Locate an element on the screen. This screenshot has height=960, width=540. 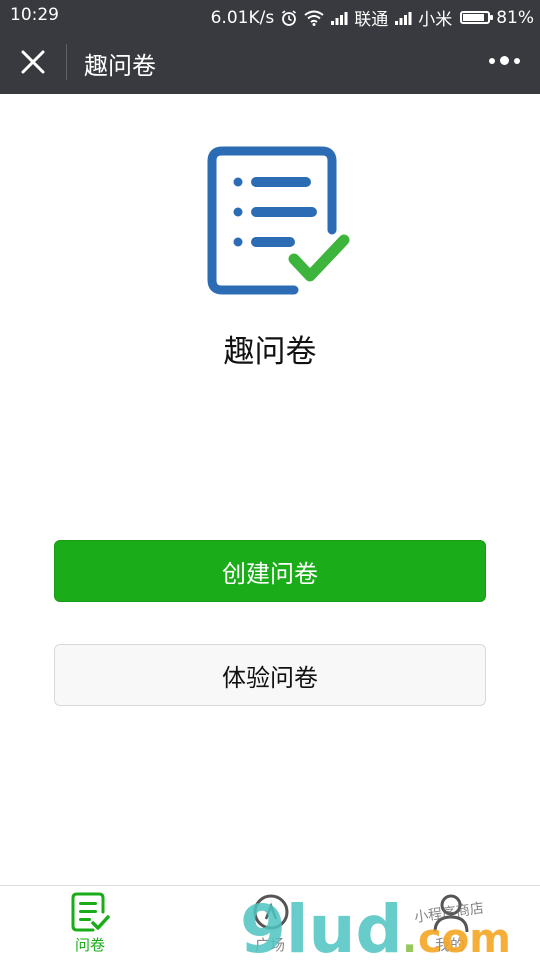
tab-bar: 问卷 广场 我的 is located at coordinates (270, 922).